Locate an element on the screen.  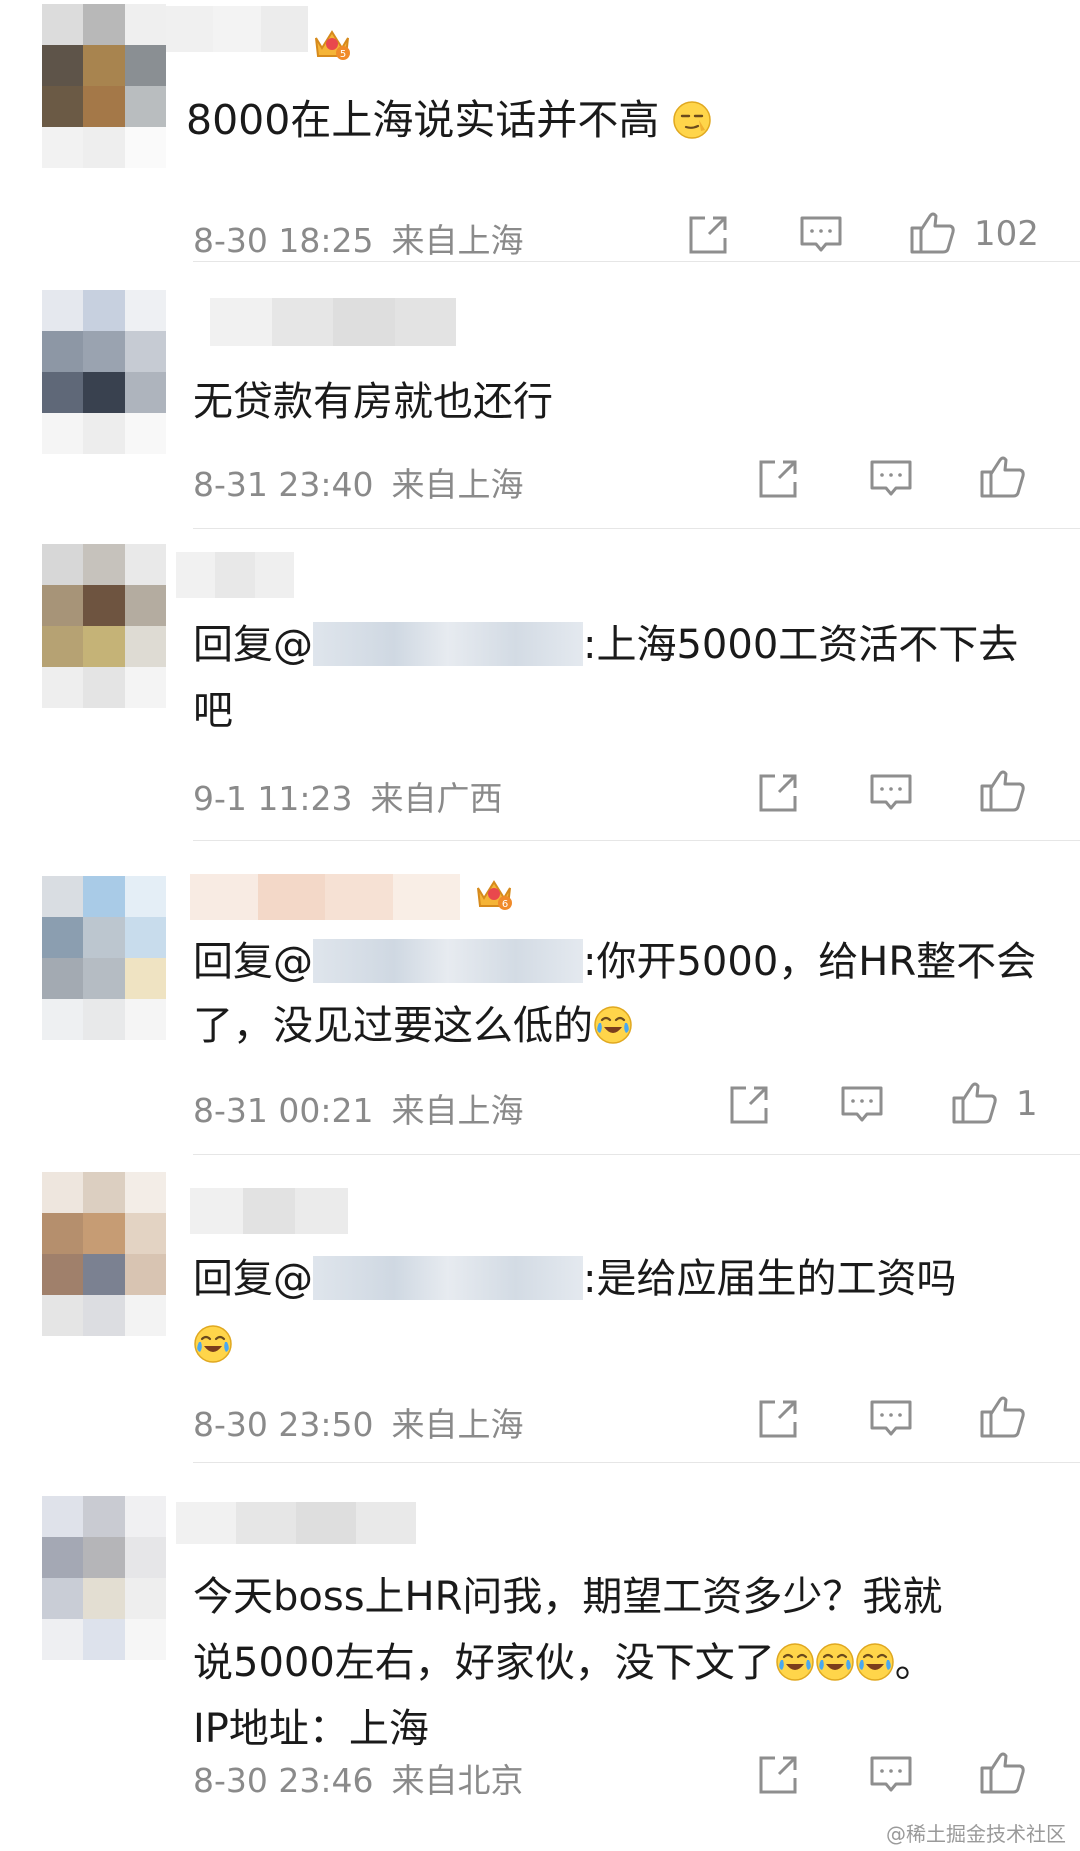
comment-meta: 8-30 23:50 来自上海 is located at coordinates (367, 1422).